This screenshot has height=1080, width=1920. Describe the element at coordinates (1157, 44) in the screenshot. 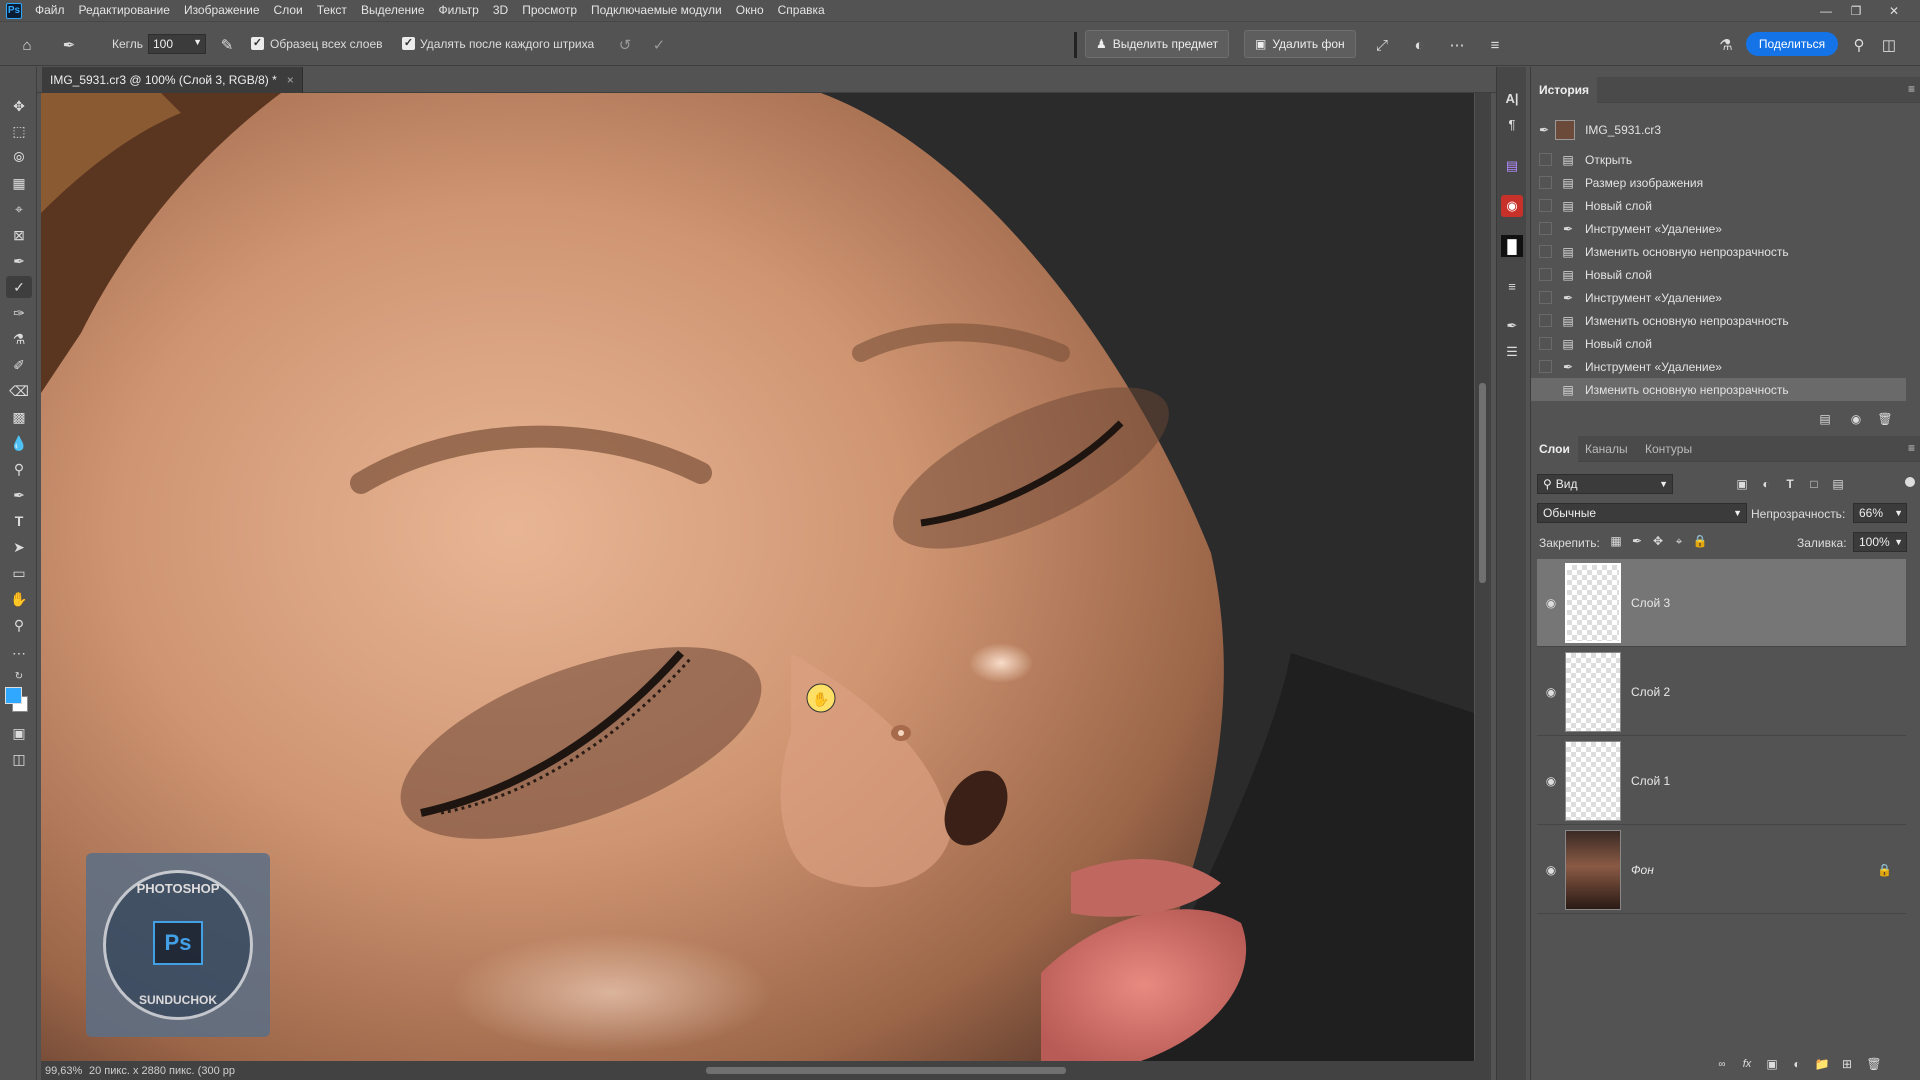

I see `select-subject-button: ♟ Выделить предмет` at that location.